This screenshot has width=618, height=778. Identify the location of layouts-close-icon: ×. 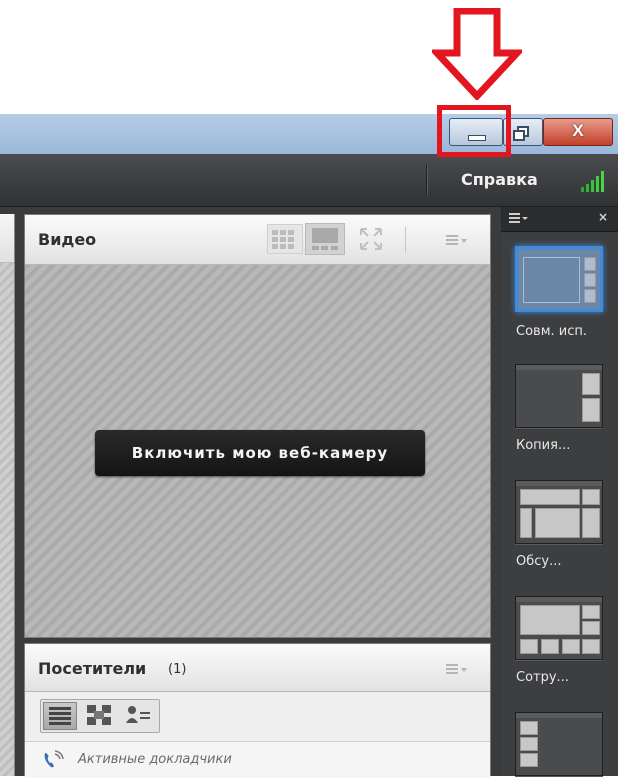
(603, 217).